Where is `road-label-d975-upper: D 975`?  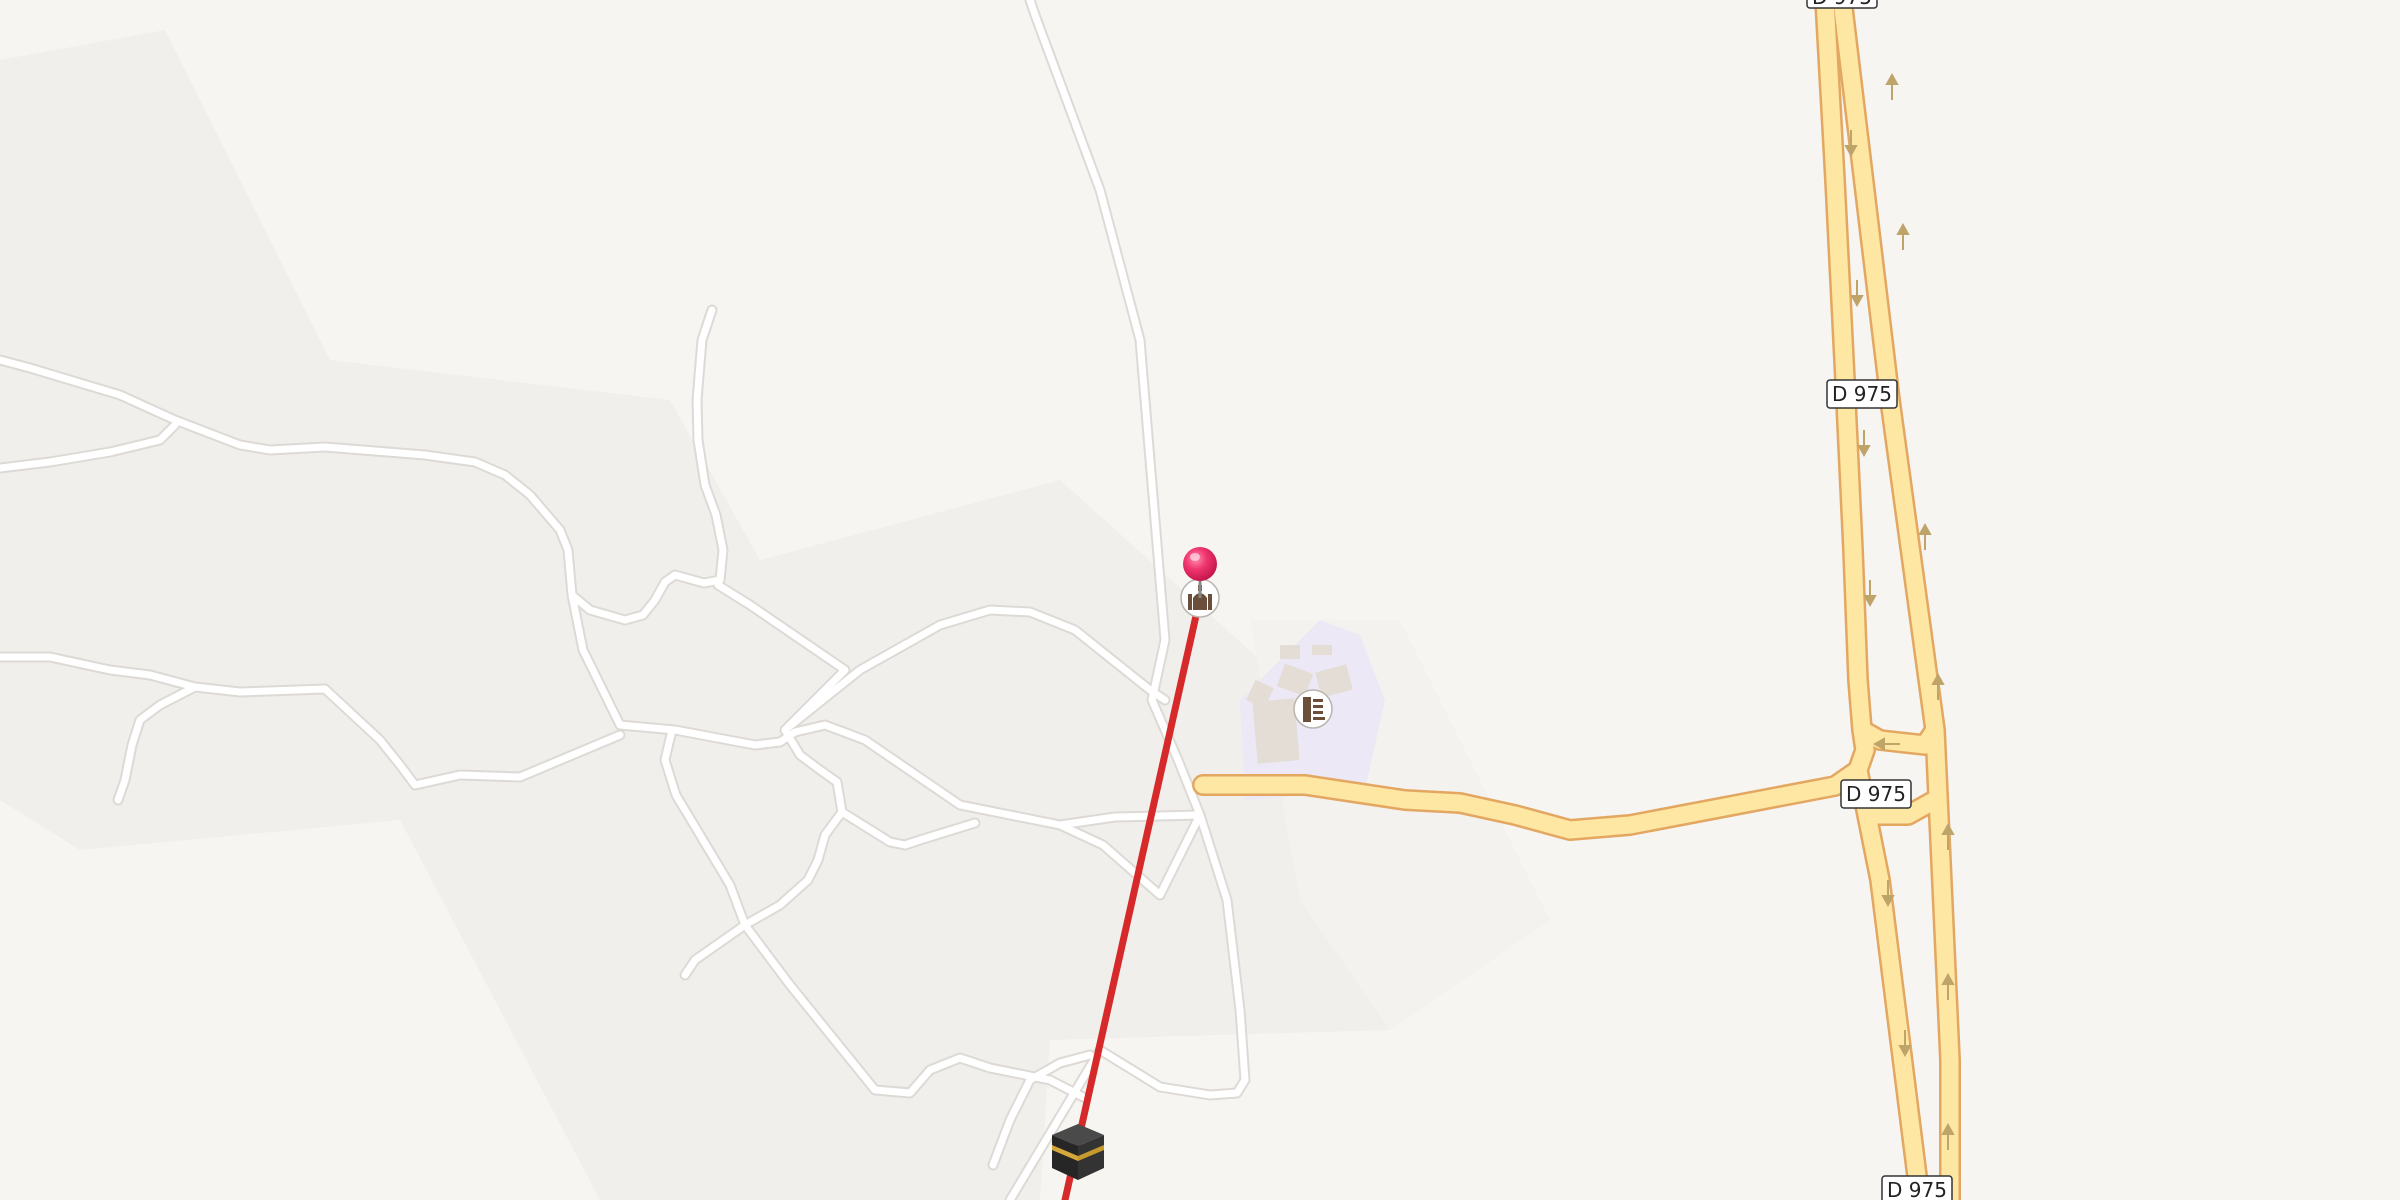
road-label-d975-upper: D 975 is located at coordinates (1862, 394).